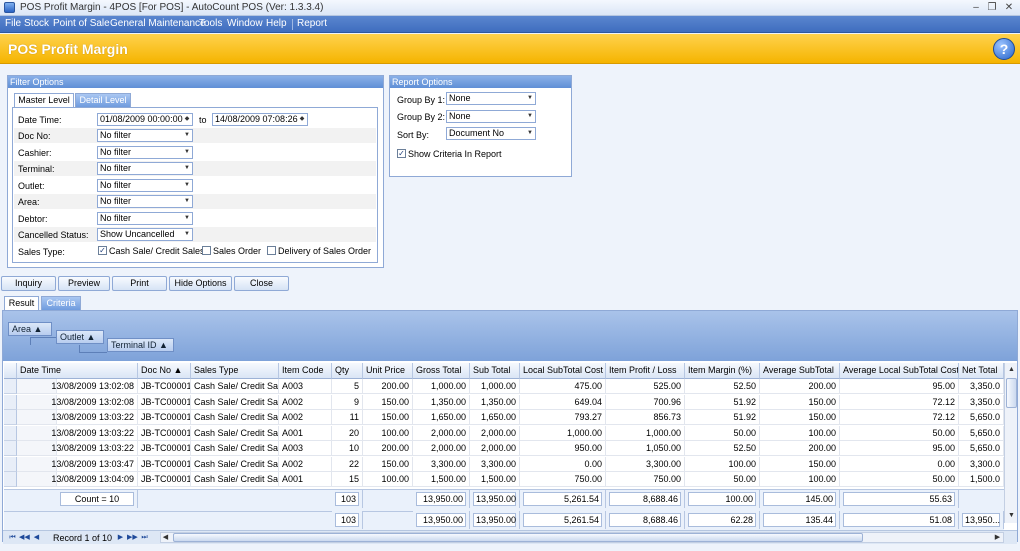 The width and height of the screenshot is (1020, 551). What do you see at coordinates (388, 402) in the screenshot?
I see `cell-unit-price: 150.00` at bounding box center [388, 402].